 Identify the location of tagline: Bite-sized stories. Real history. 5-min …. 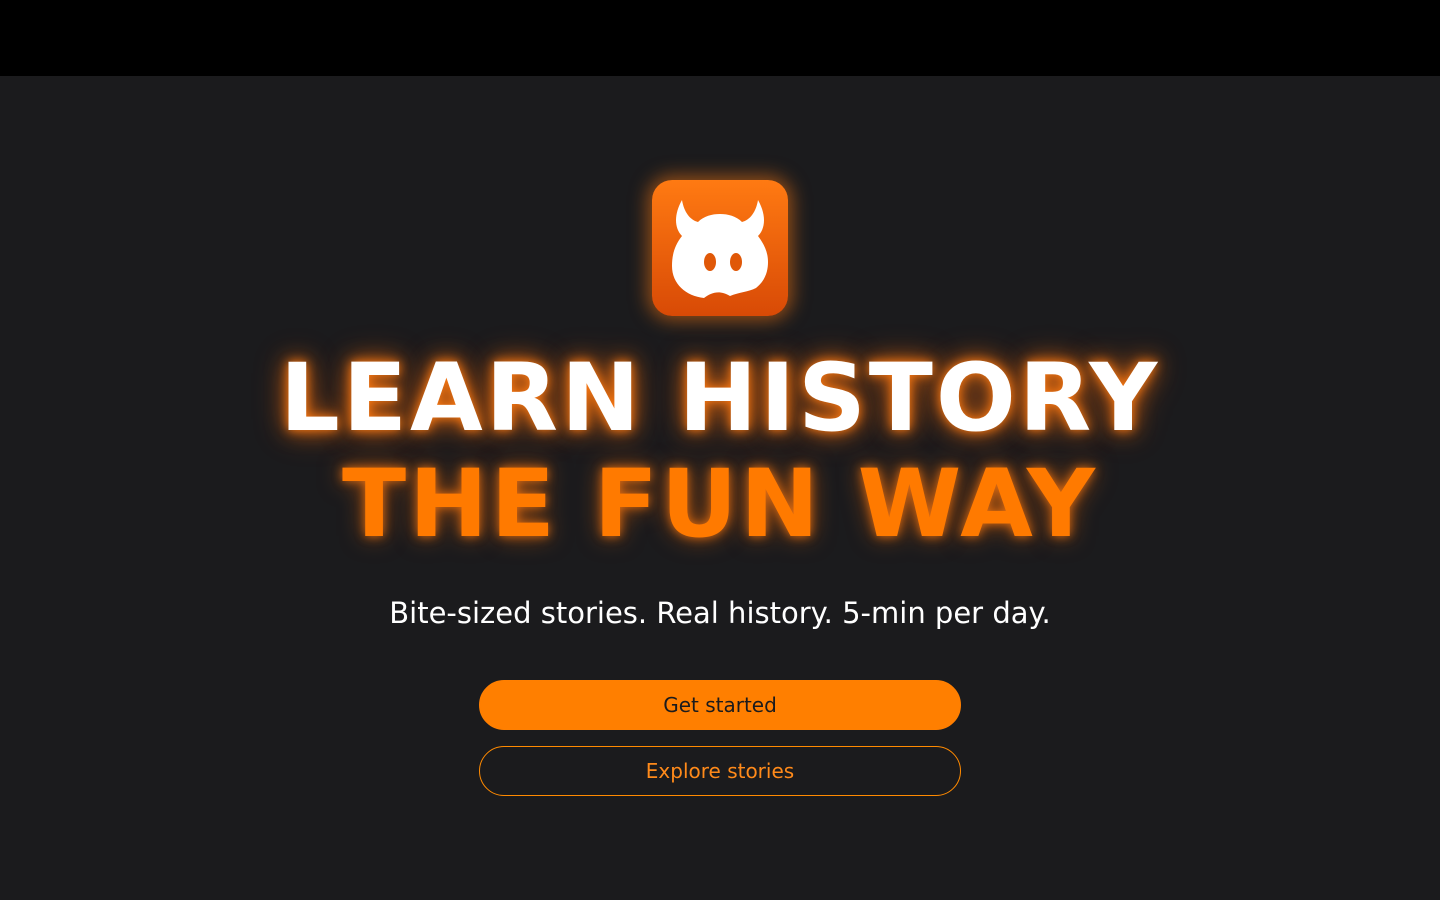
(720, 613).